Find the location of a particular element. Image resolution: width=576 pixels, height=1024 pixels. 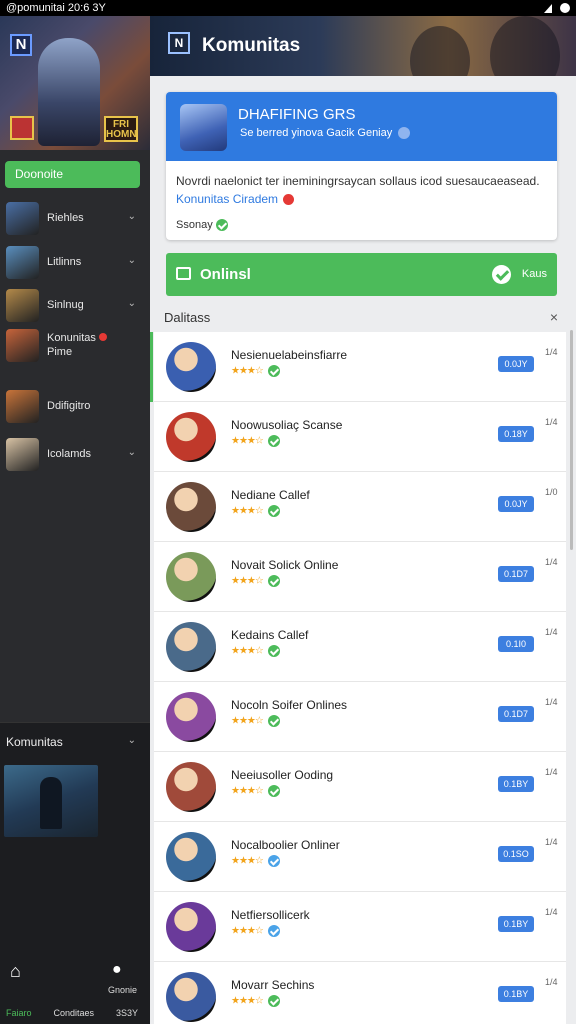

community-thumbnail is located at coordinates (51, 801).